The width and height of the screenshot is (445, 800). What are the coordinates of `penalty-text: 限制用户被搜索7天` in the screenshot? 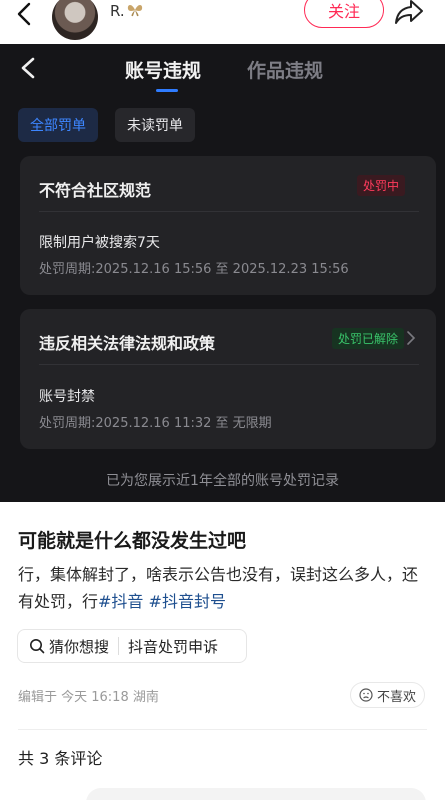 It's located at (99, 243).